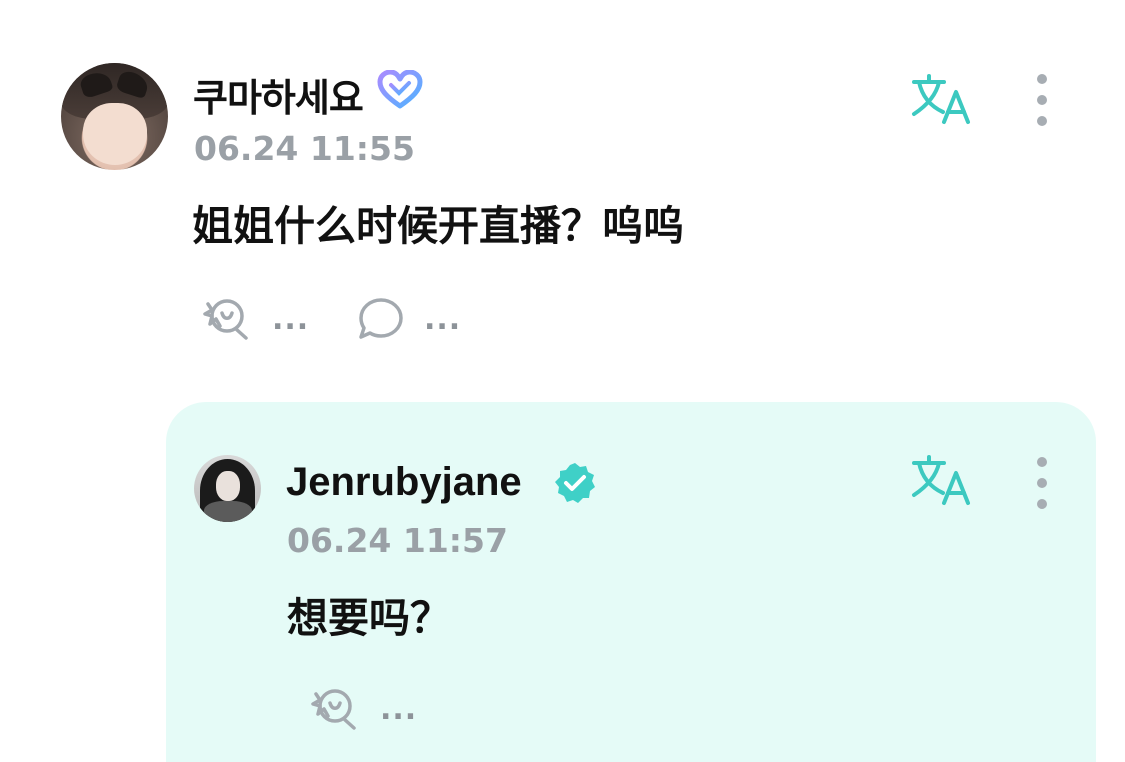  I want to click on avatar, so click(114, 116).